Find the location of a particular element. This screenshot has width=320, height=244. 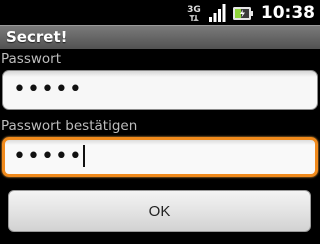

confirm-password-label: Passwort bestätigen is located at coordinates (69, 126).